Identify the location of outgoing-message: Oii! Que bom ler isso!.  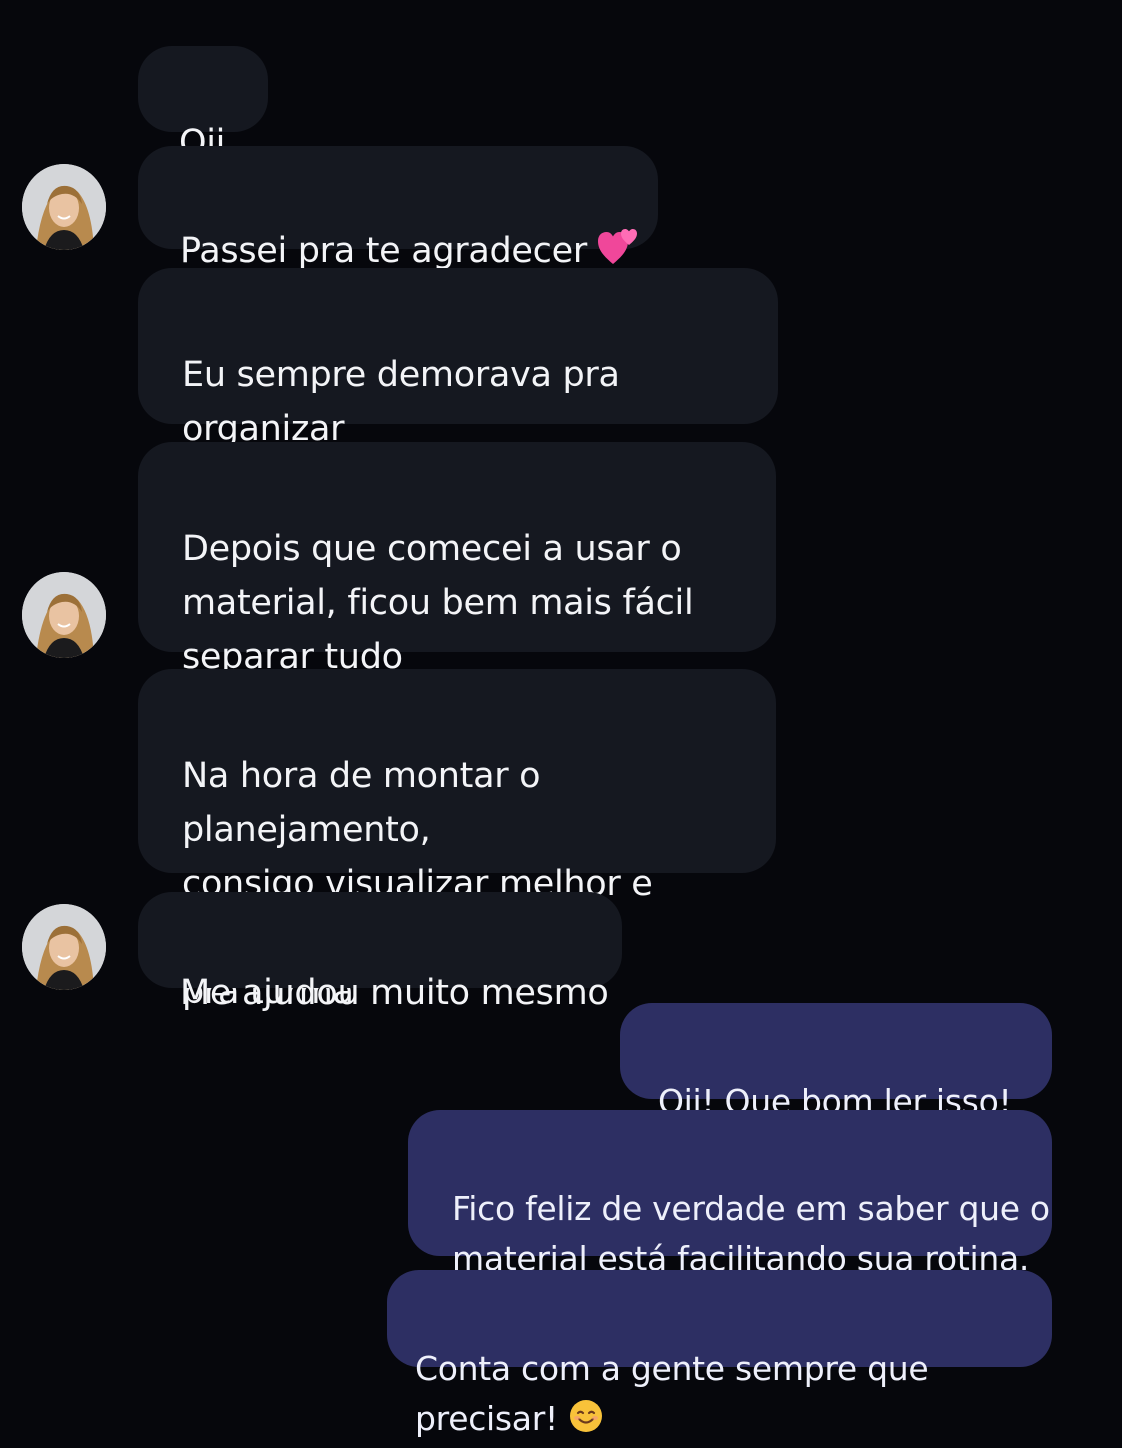
(836, 1084).